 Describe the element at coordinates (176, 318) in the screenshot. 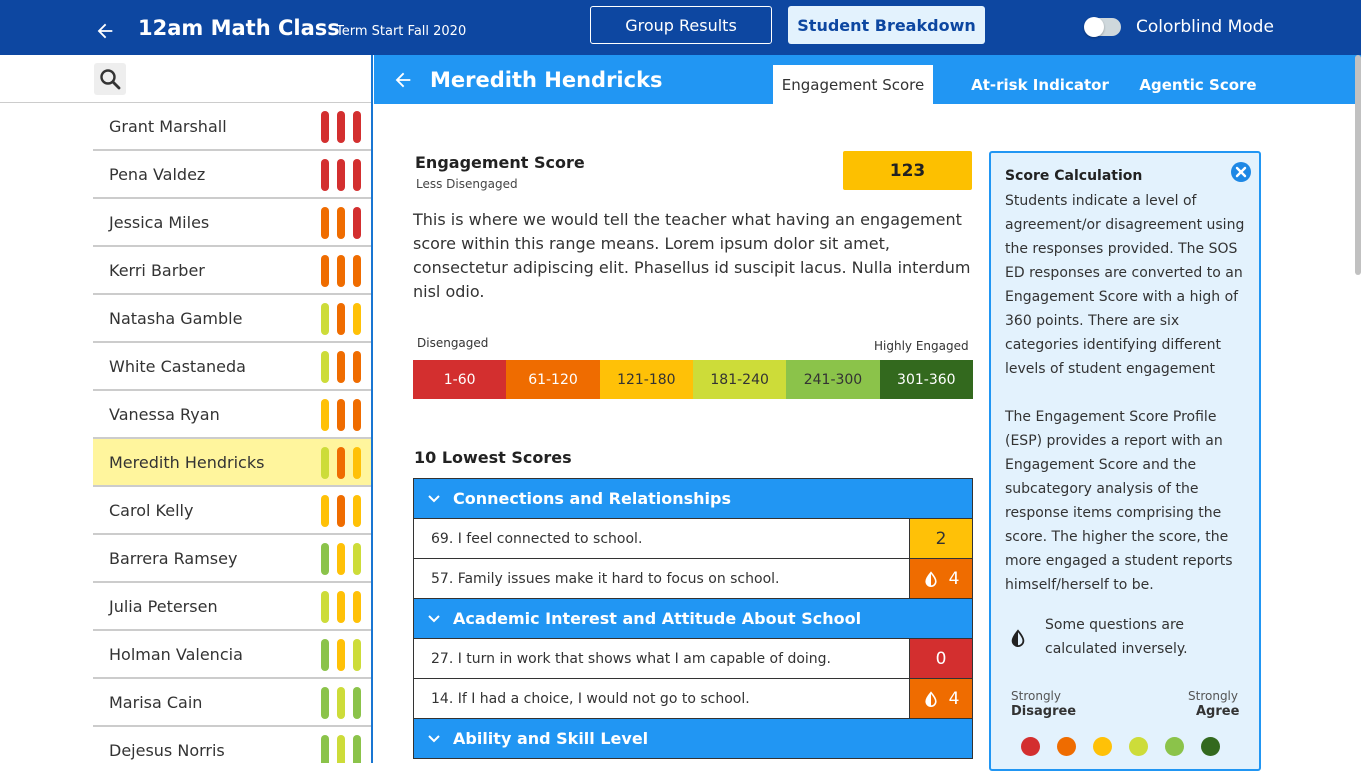

I see `student-name: Natasha Gamble` at that location.